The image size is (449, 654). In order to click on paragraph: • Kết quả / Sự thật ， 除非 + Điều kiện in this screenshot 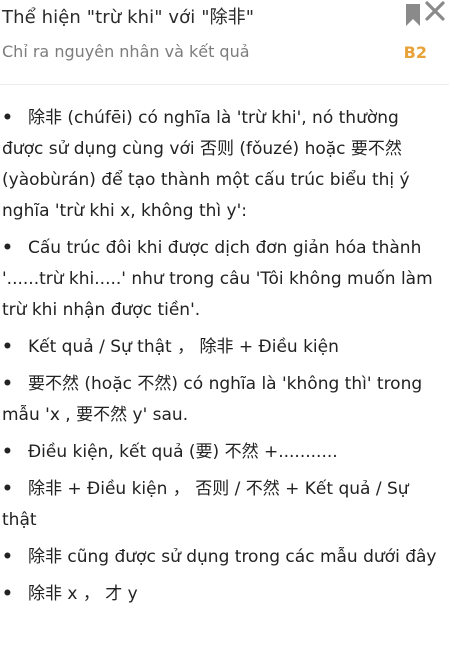, I will do `click(222, 347)`.